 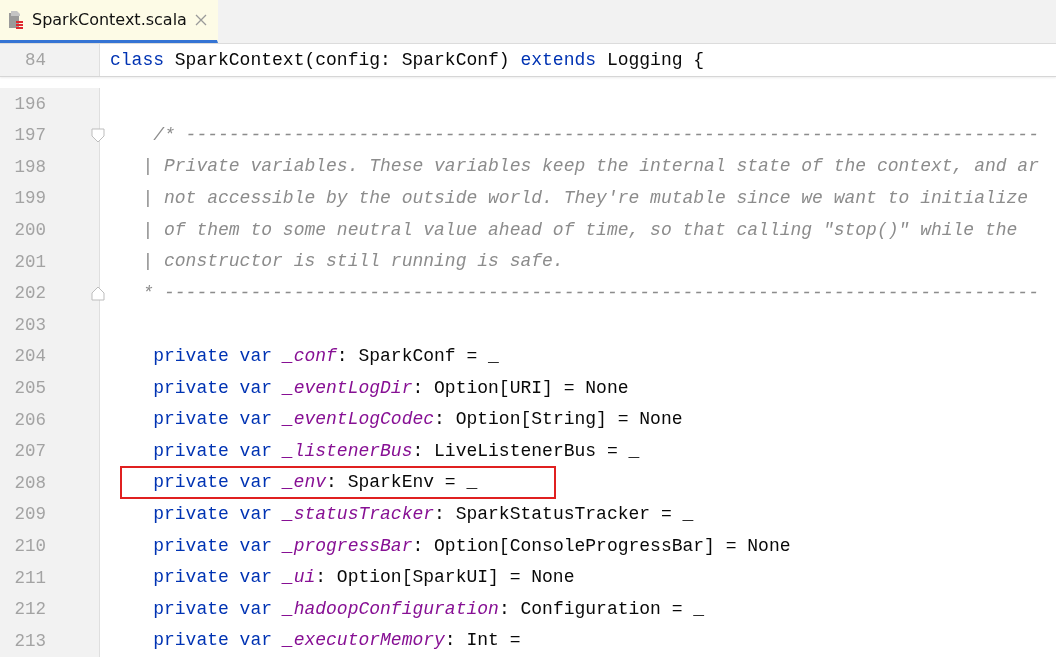 What do you see at coordinates (590, 293) in the screenshot?
I see `code-line: * ---------------------------------------------------------------------------------` at bounding box center [590, 293].